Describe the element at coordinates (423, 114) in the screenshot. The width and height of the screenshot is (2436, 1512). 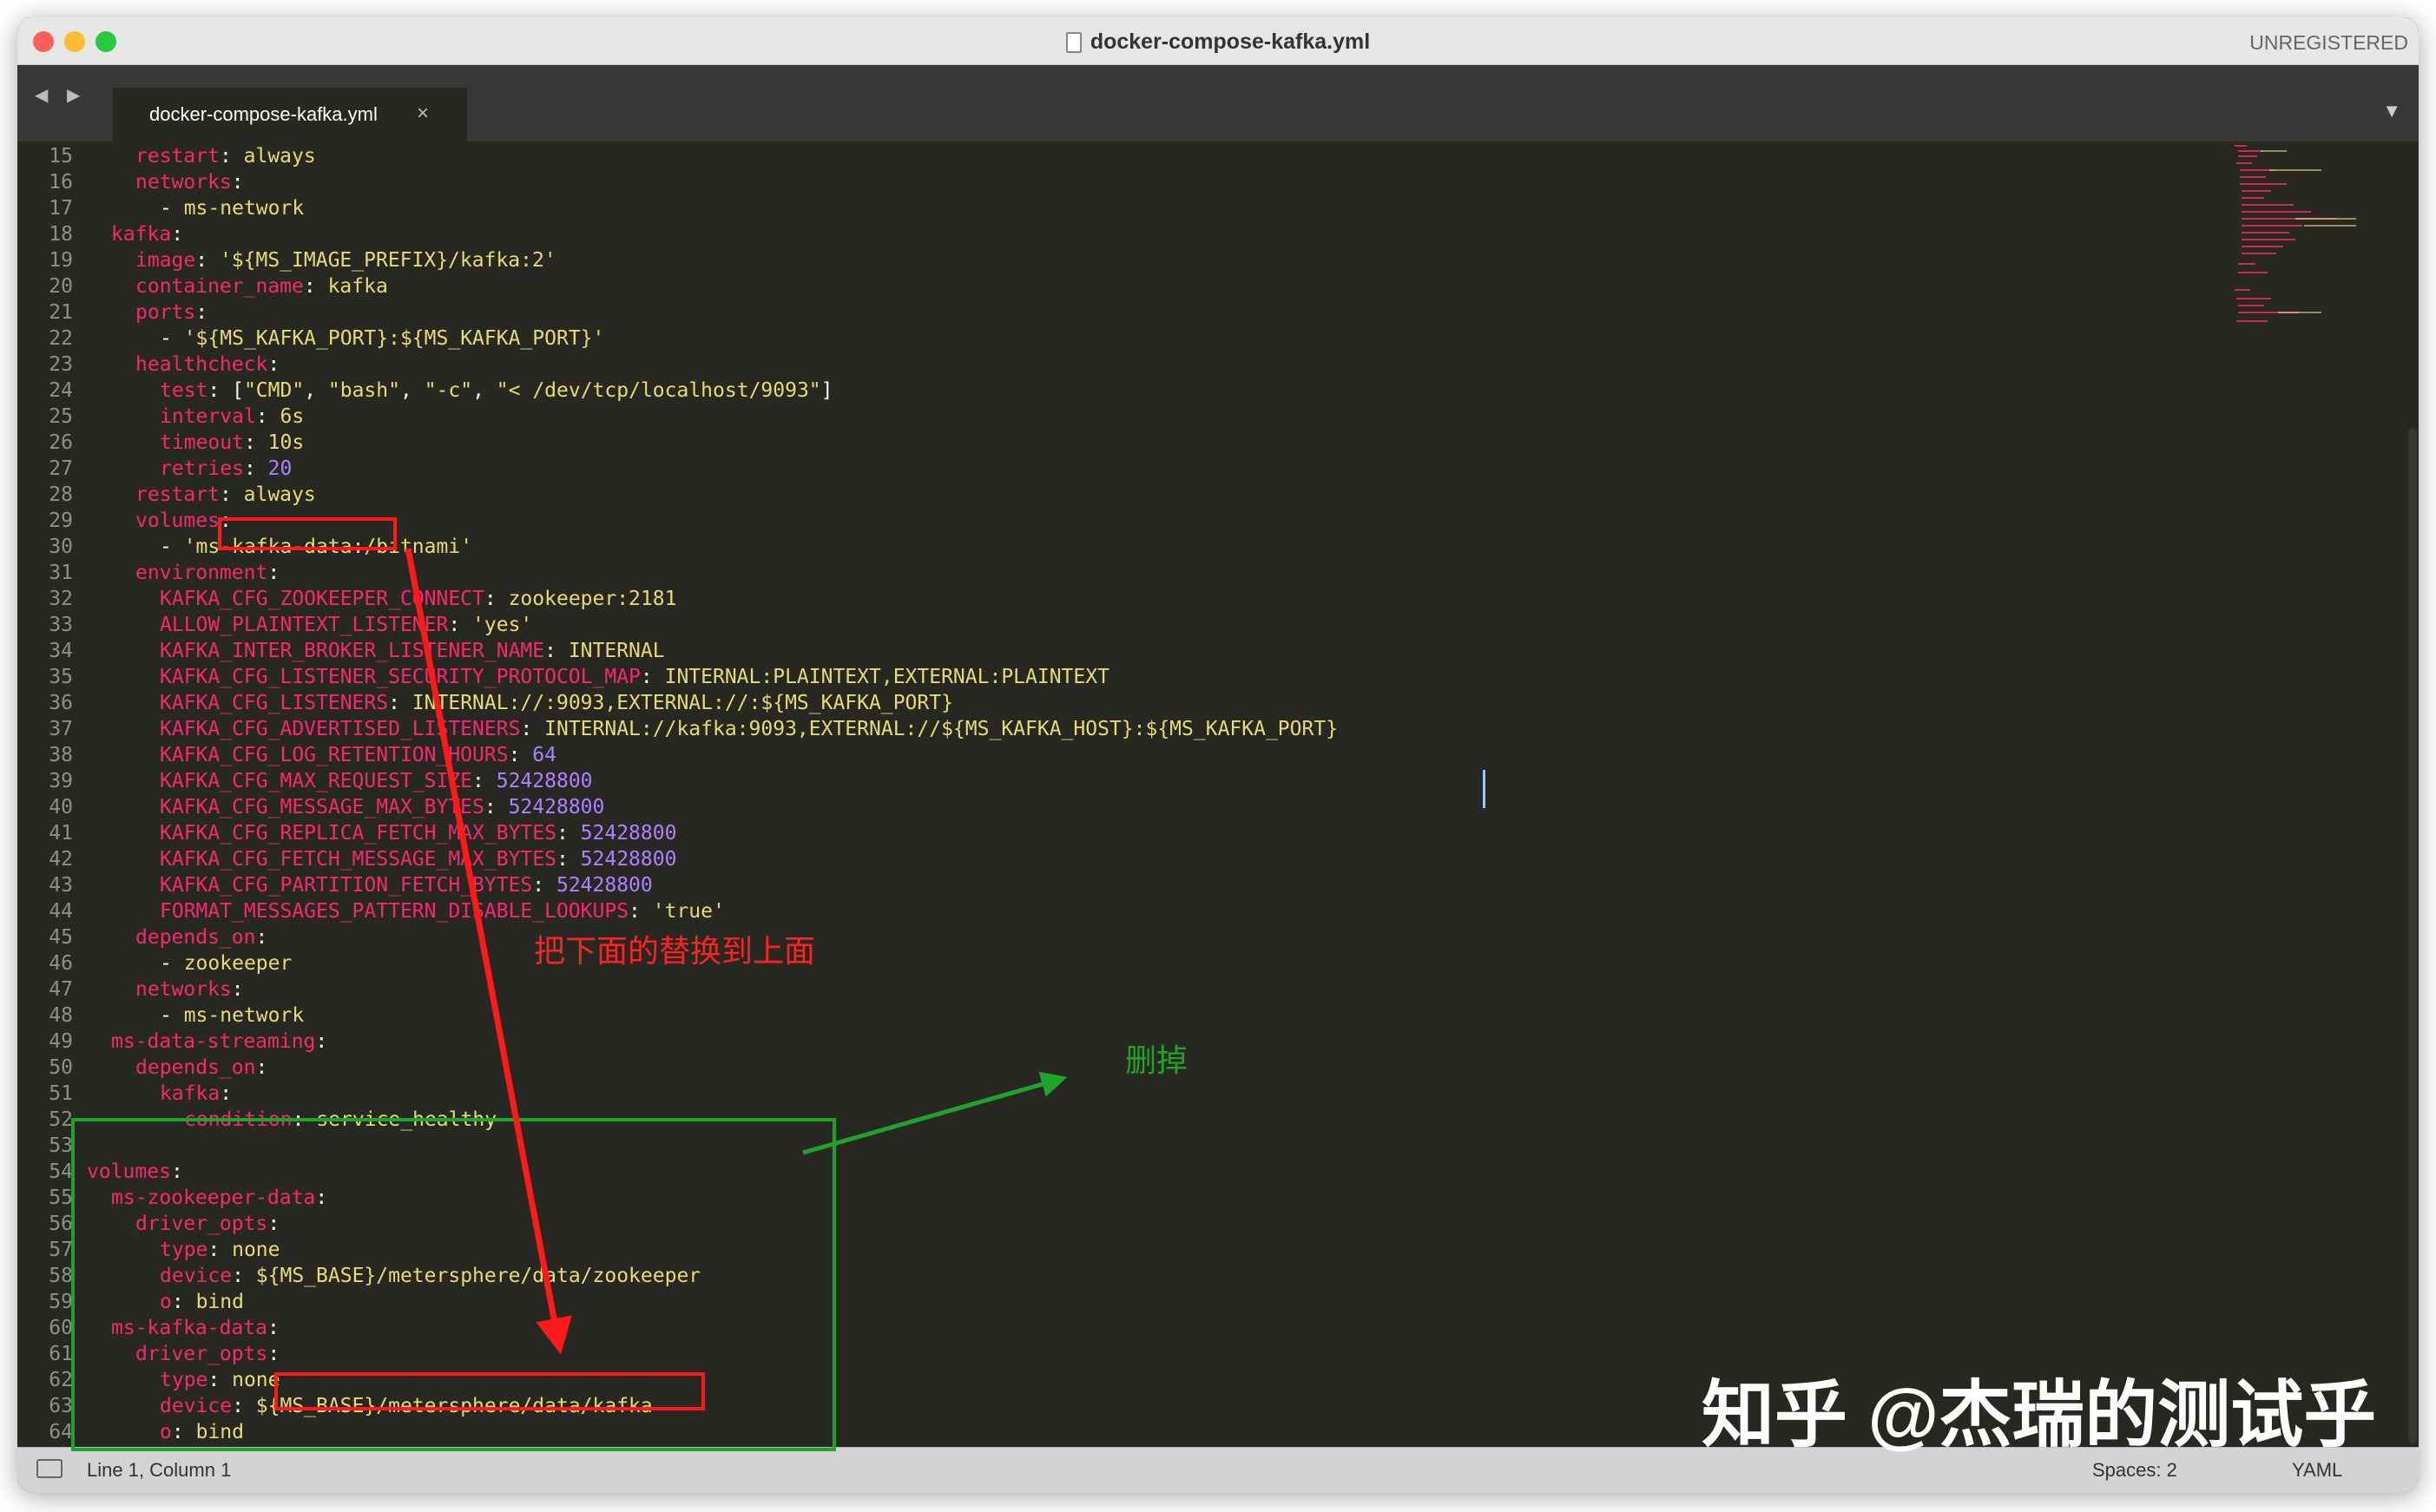
I see `tab-close-icon: ×` at that location.